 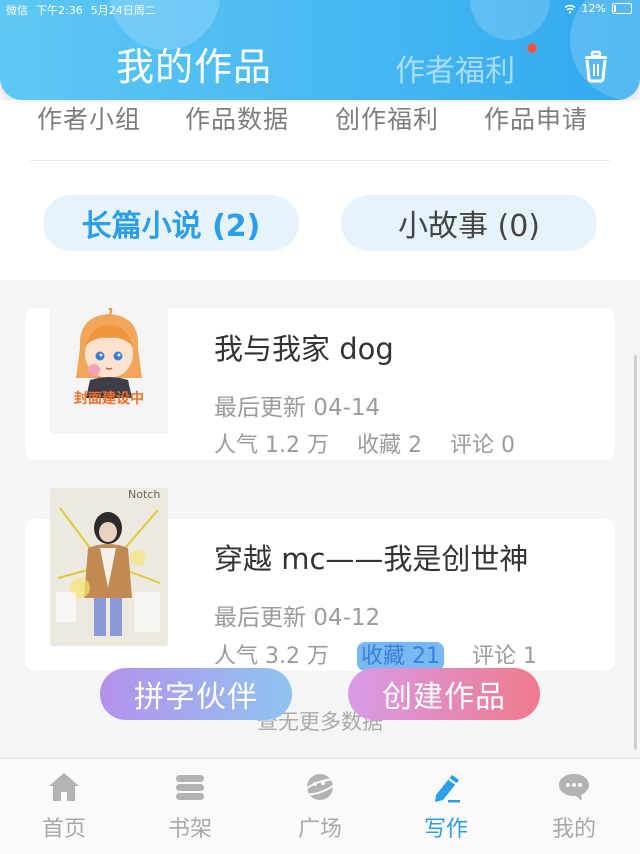 I want to click on tabbar-item-plaza: 广场, so click(x=320, y=806).